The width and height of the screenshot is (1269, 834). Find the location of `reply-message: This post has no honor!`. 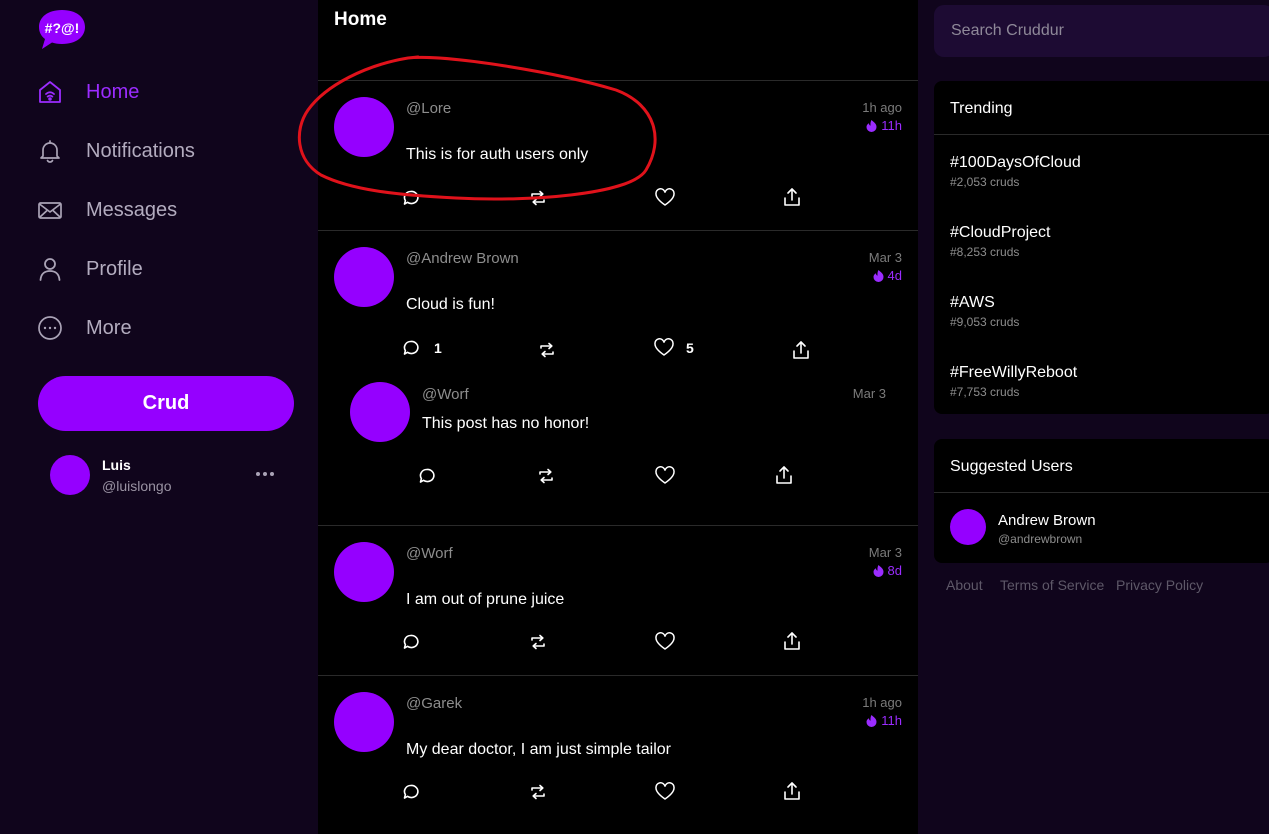

reply-message: This post has no honor! is located at coordinates (506, 423).